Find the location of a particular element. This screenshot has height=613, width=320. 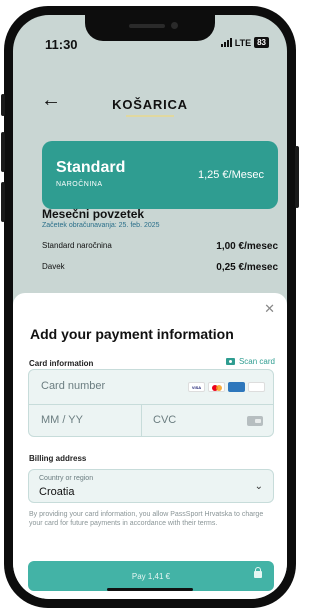

card-brand-logos: VISA is located at coordinates (226, 387).